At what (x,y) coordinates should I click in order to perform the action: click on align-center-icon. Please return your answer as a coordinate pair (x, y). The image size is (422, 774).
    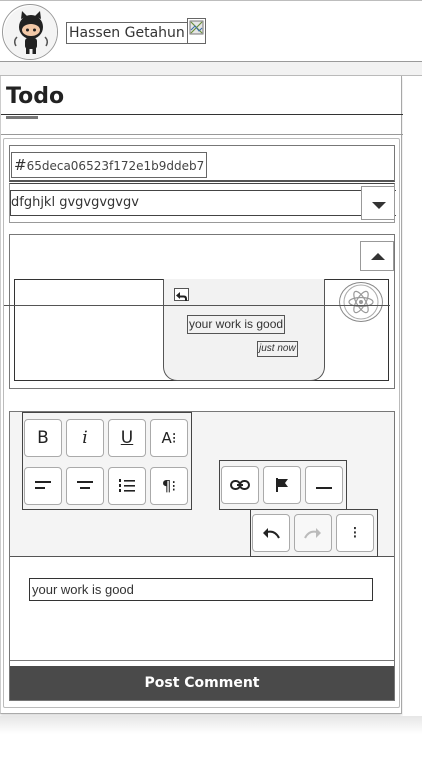
    Looking at the image, I should click on (85, 485).